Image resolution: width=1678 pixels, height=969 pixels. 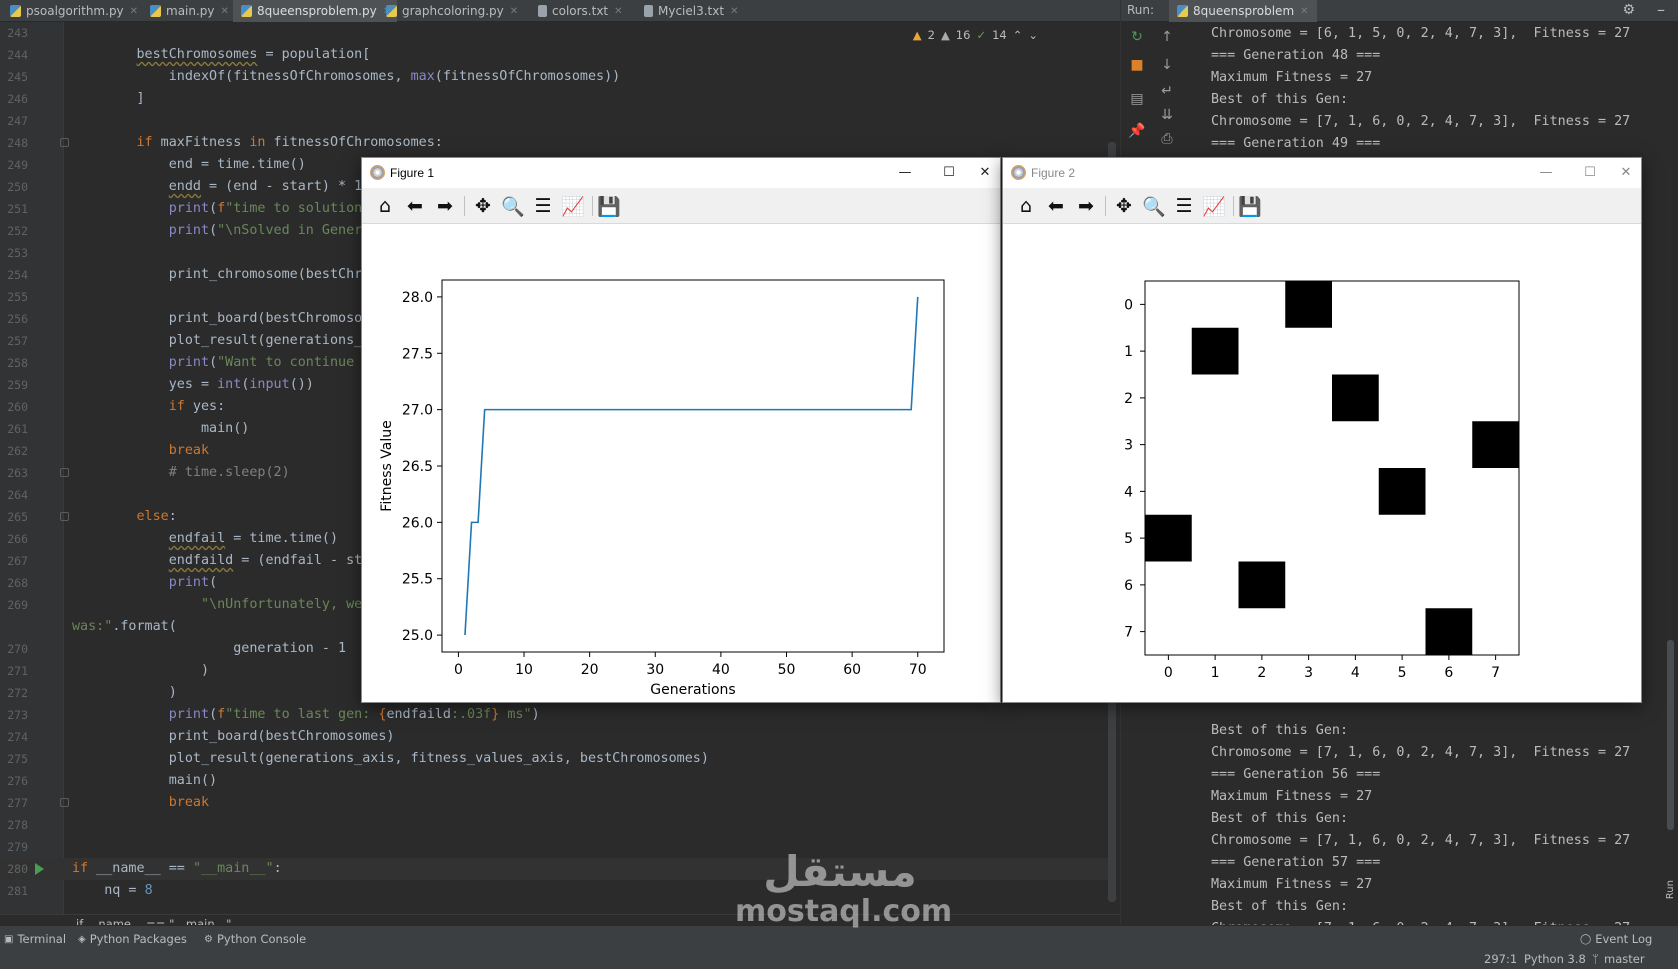 I want to click on console-scrollbar, so click(x=1670, y=735).